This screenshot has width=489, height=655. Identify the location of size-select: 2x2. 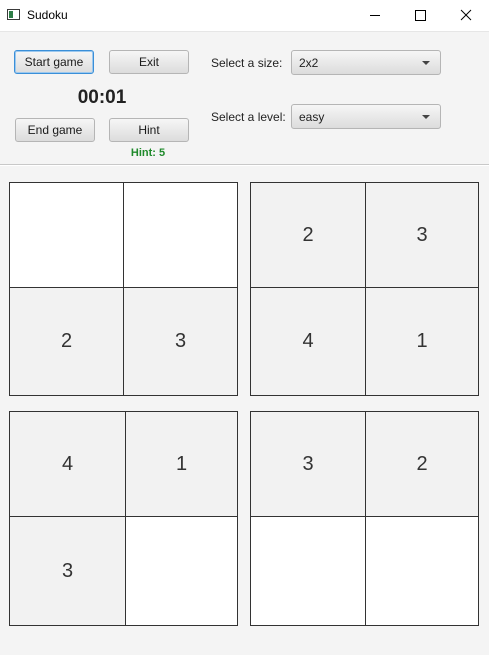
(366, 62).